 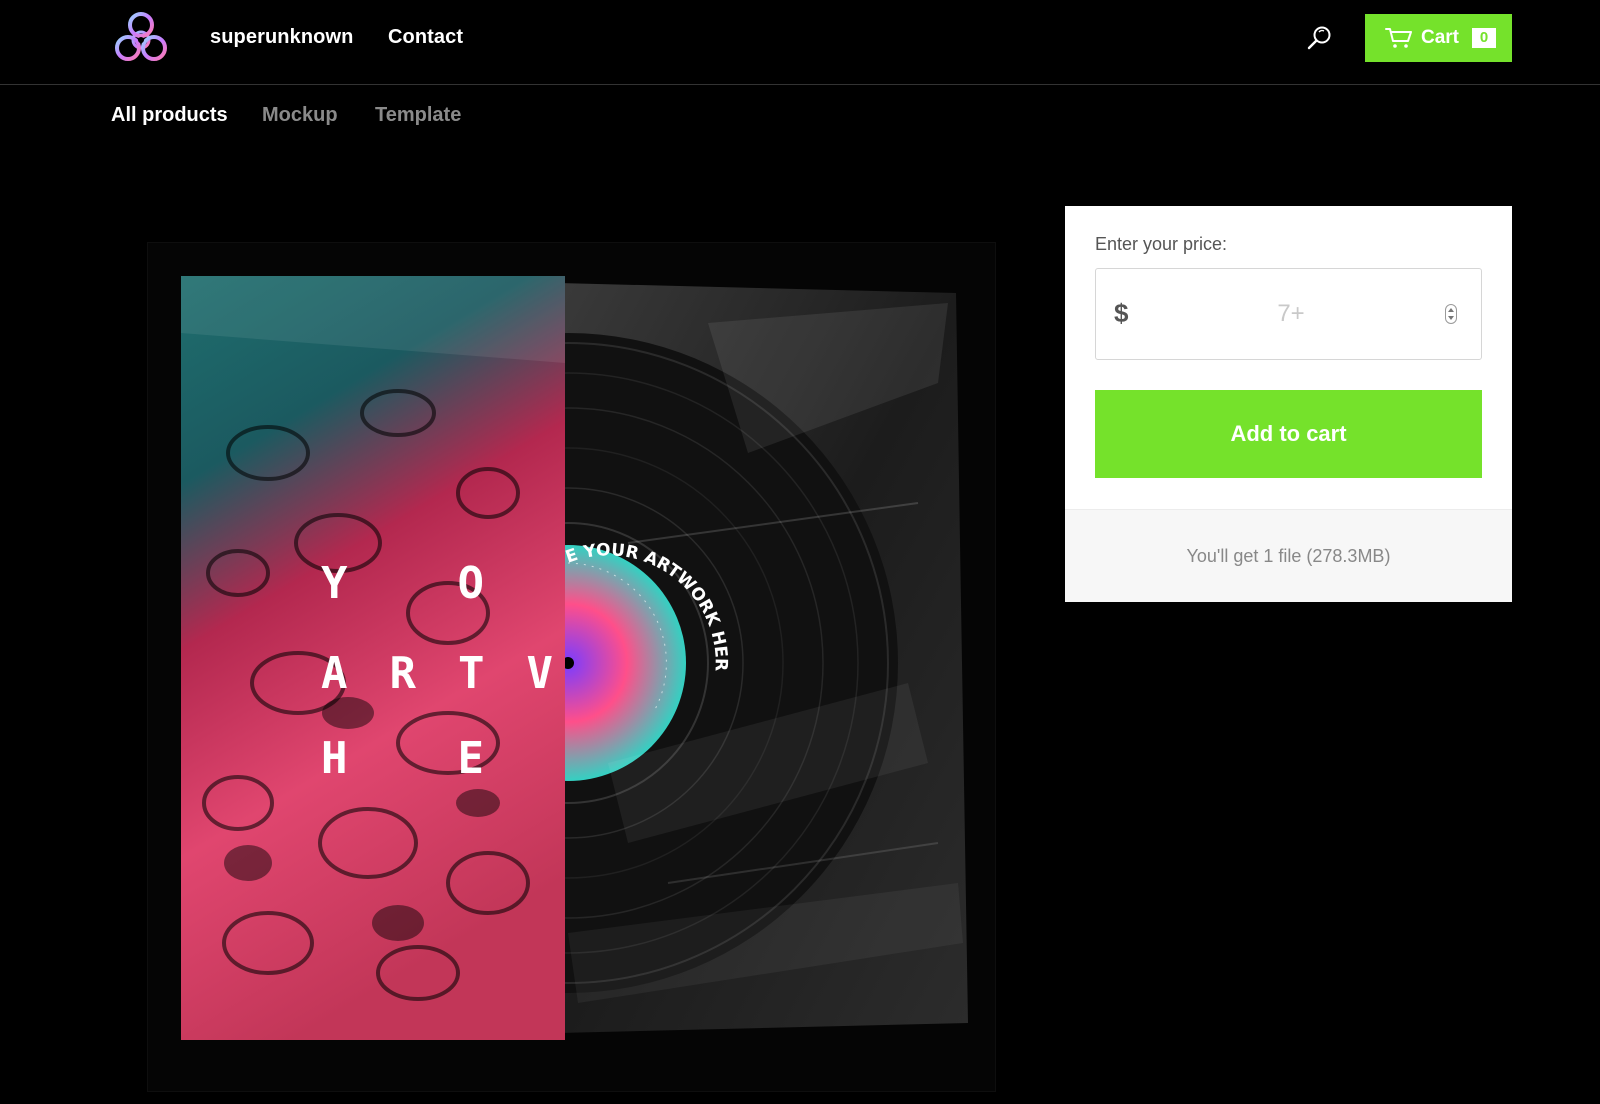 I want to click on price-stepper, so click(x=1451, y=314).